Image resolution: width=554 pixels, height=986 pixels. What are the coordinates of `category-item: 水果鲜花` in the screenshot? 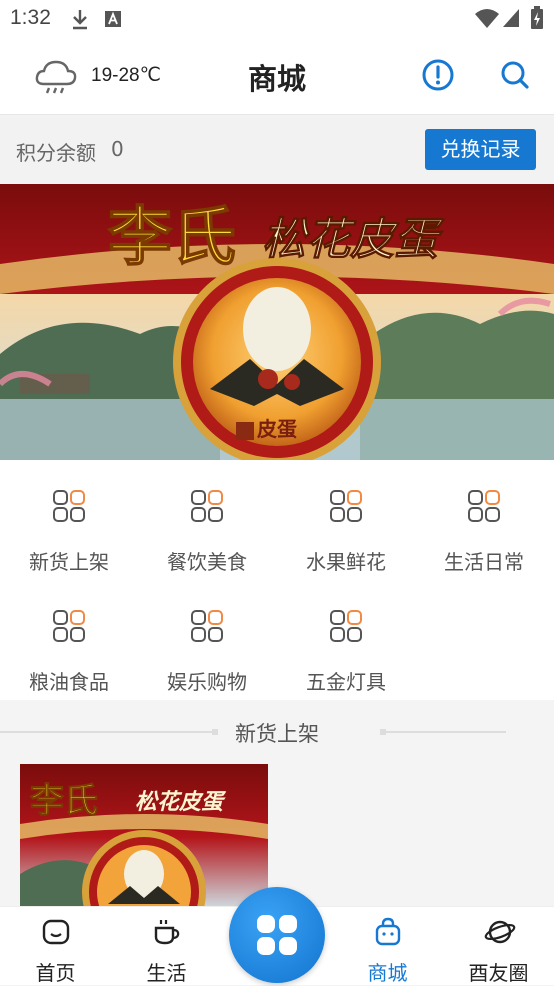 It's located at (346, 520).